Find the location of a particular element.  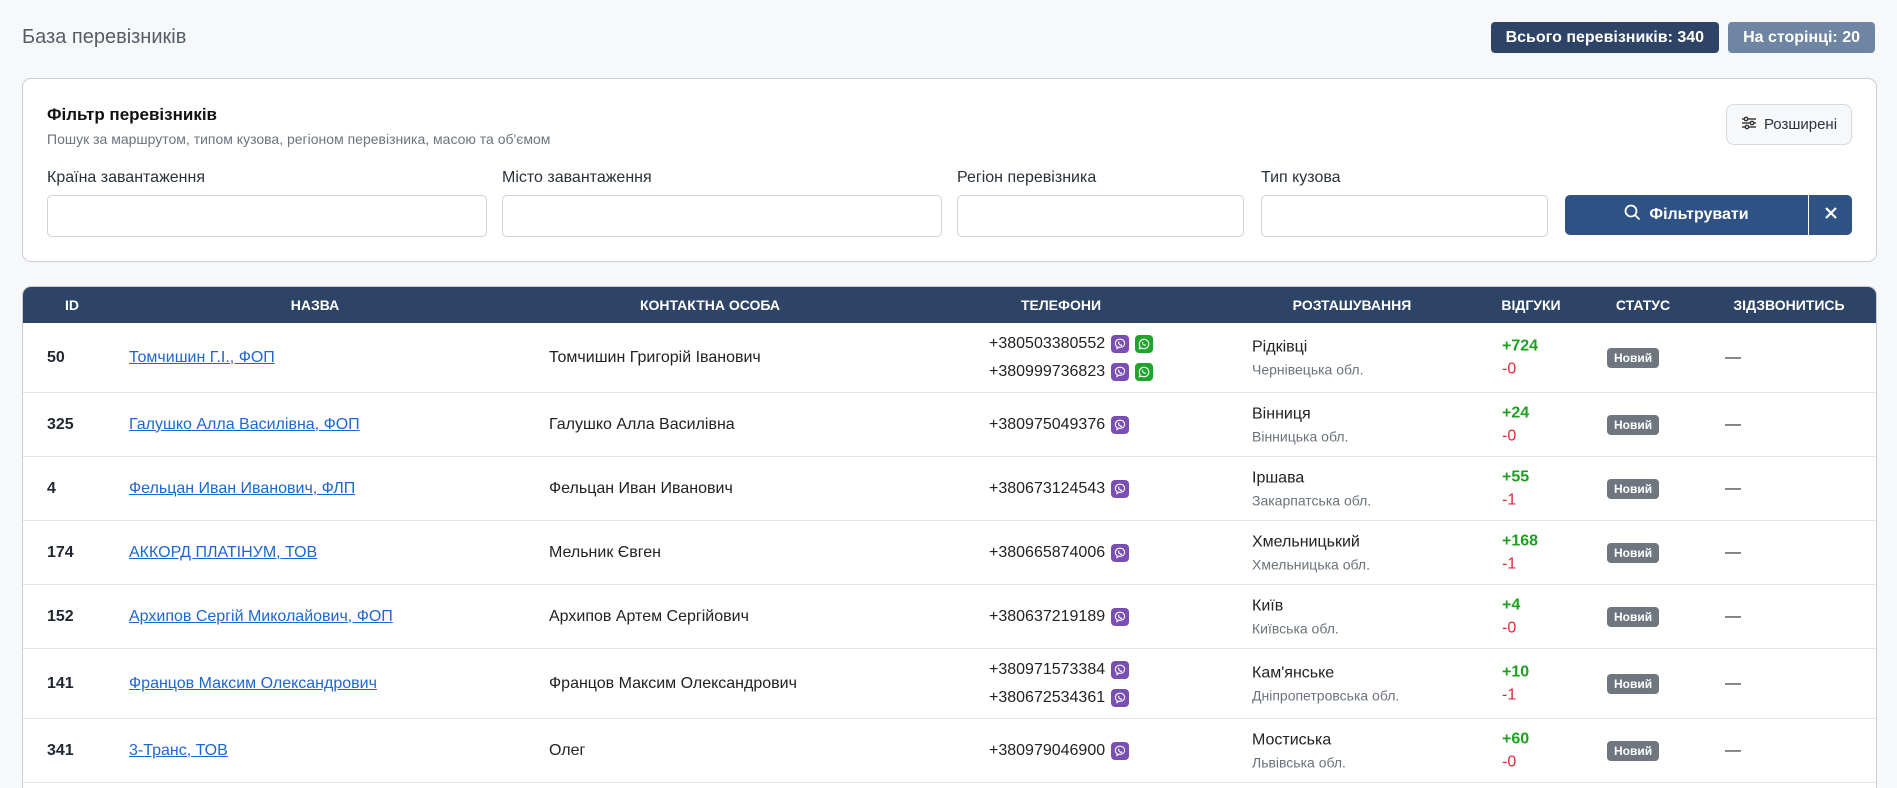

location-cell: Хмельницький Хмельницька обл. is located at coordinates (1311, 552).